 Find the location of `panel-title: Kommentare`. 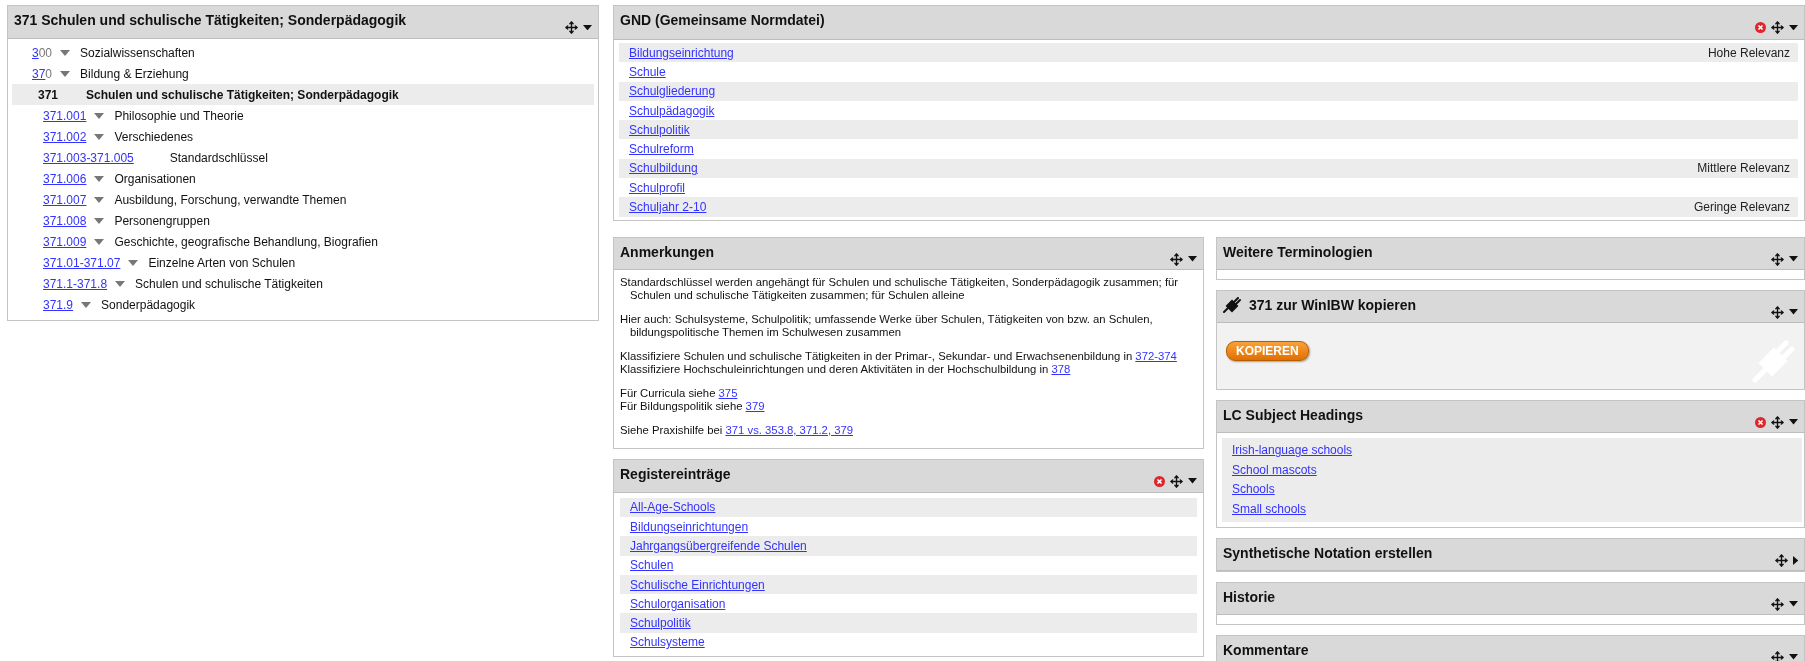

panel-title: Kommentare is located at coordinates (1266, 649).